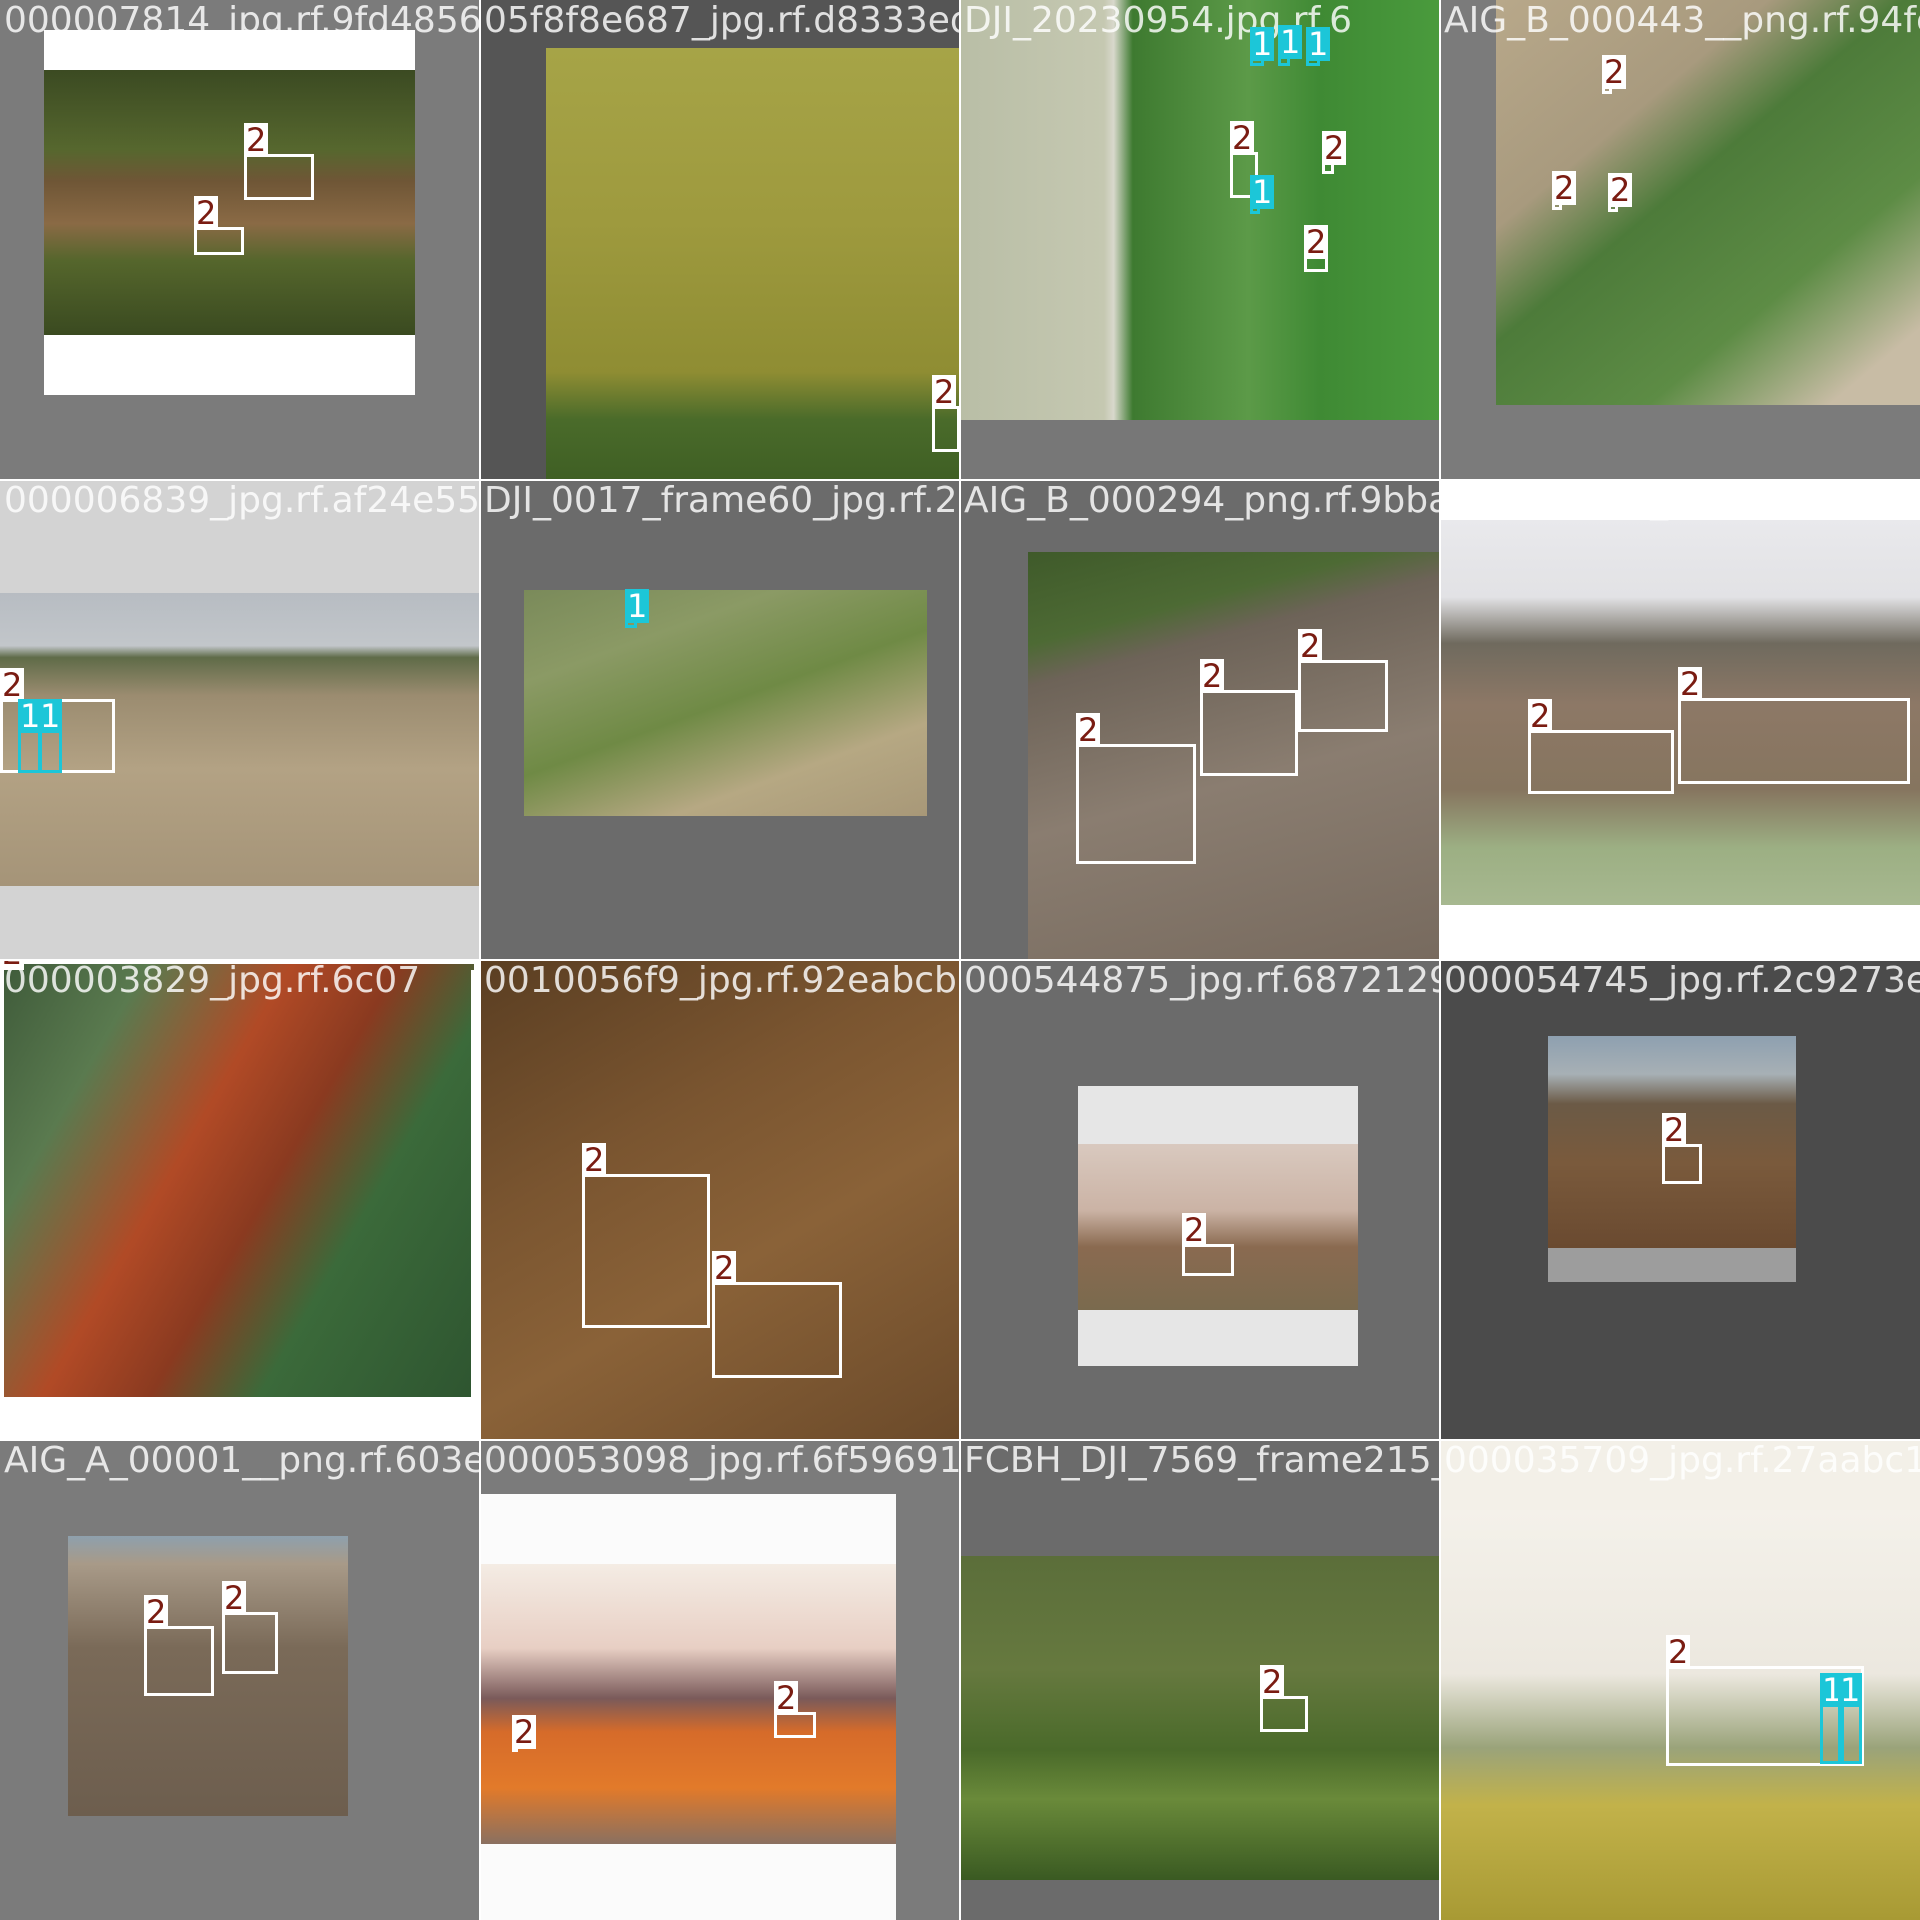  I want to click on mosaic-tile: AIG_B_000294_png.rf.9bba 2 2 2, so click(1200, 720).